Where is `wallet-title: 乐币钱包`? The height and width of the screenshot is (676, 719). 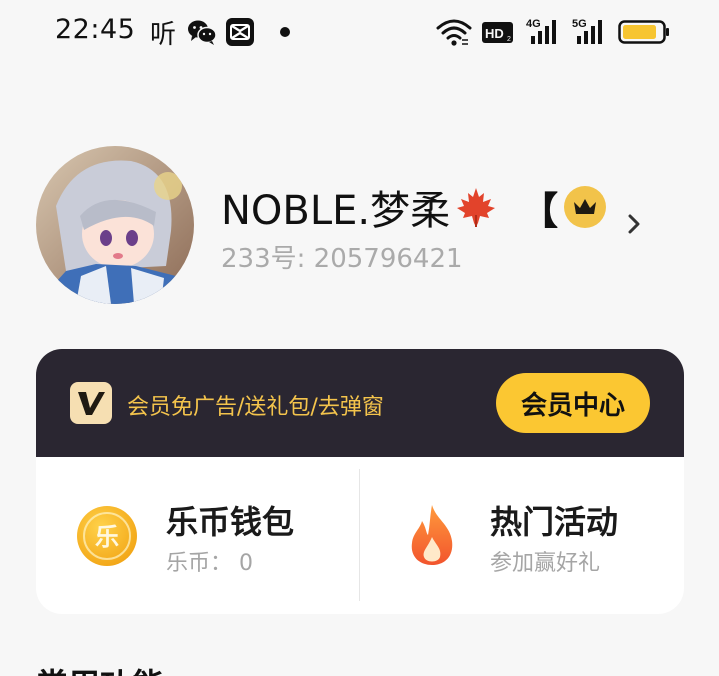 wallet-title: 乐币钱包 is located at coordinates (230, 522).